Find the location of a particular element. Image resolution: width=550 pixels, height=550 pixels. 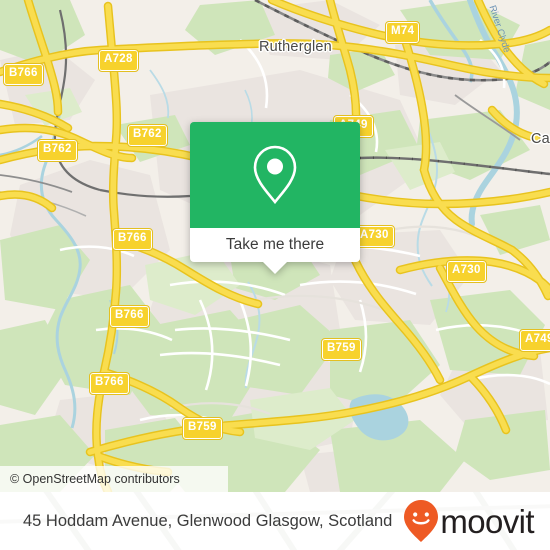

moovit-wordmark: moovit is located at coordinates (487, 521).